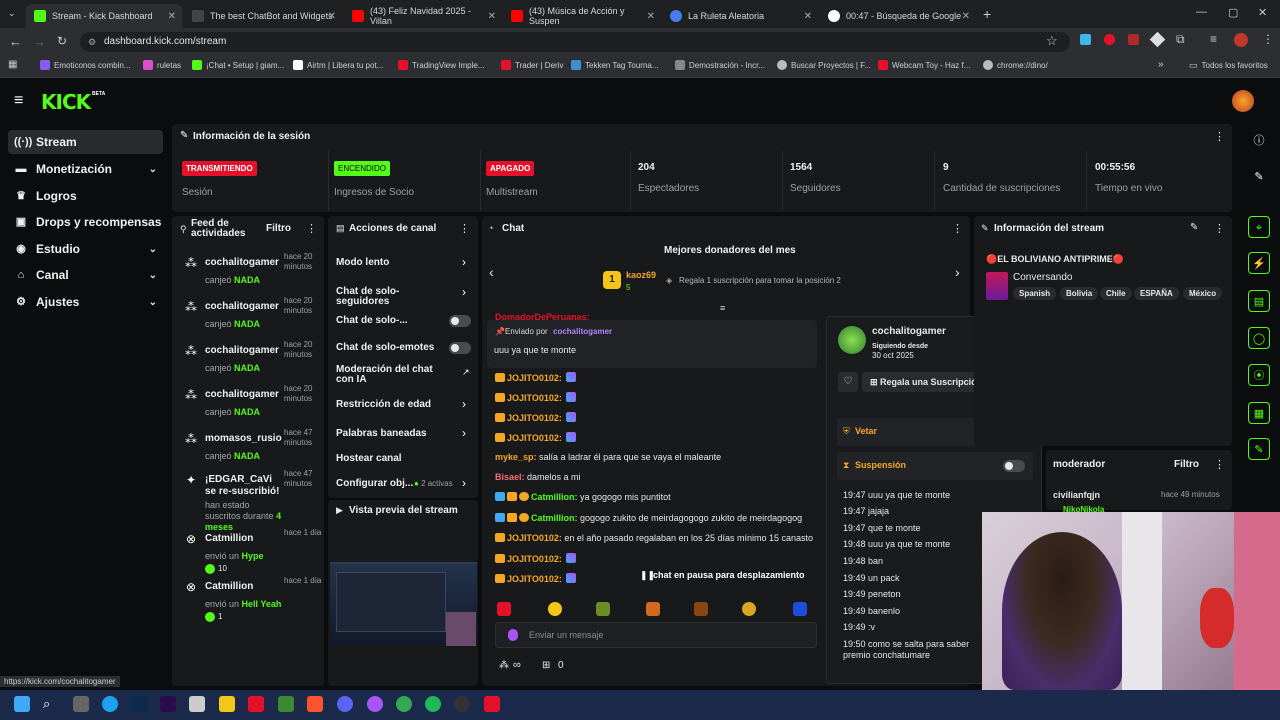 Image resolution: width=1280 pixels, height=720 pixels. I want to click on points-icon: ⁂, so click(504, 665).